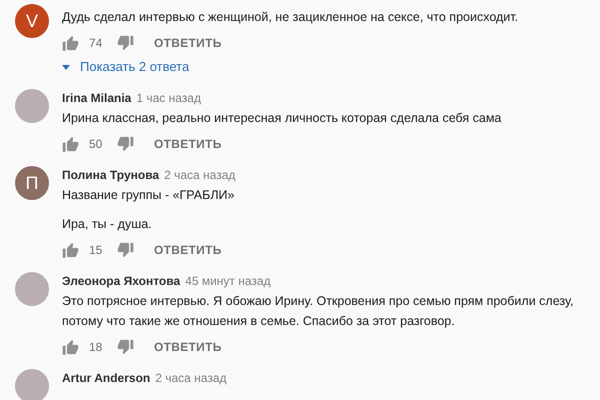 The image size is (600, 400). Describe the element at coordinates (96, 43) in the screenshot. I see `like-count: 74` at that location.